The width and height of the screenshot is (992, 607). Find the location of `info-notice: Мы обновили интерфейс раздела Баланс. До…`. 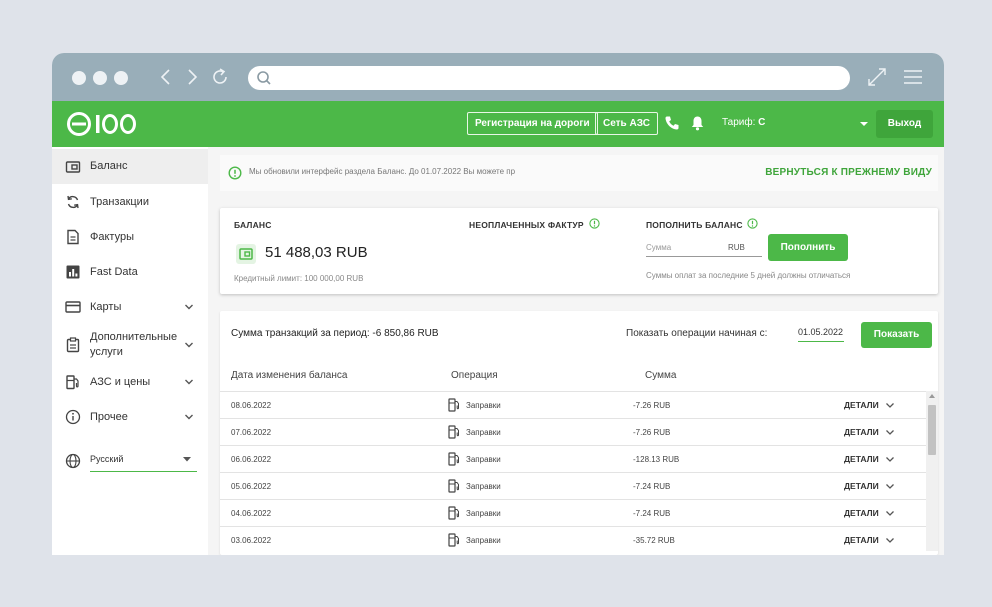

info-notice: Мы обновили интерфейс раздела Баланс. До… is located at coordinates (579, 173).